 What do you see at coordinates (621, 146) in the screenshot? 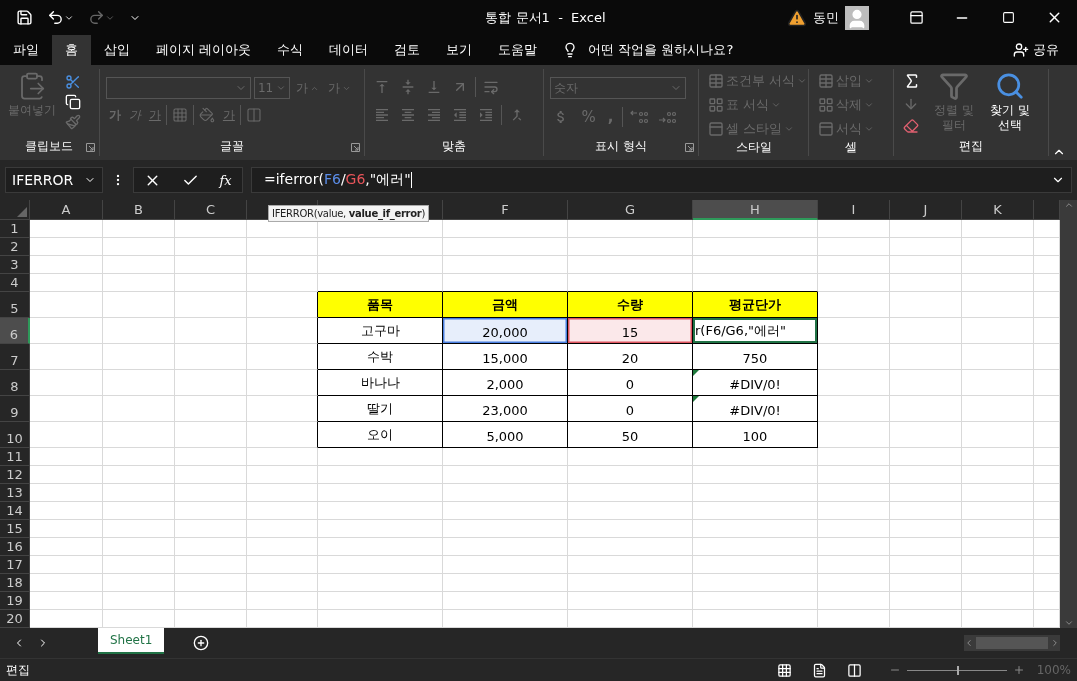
I see `group-label: 표시 형식` at bounding box center [621, 146].